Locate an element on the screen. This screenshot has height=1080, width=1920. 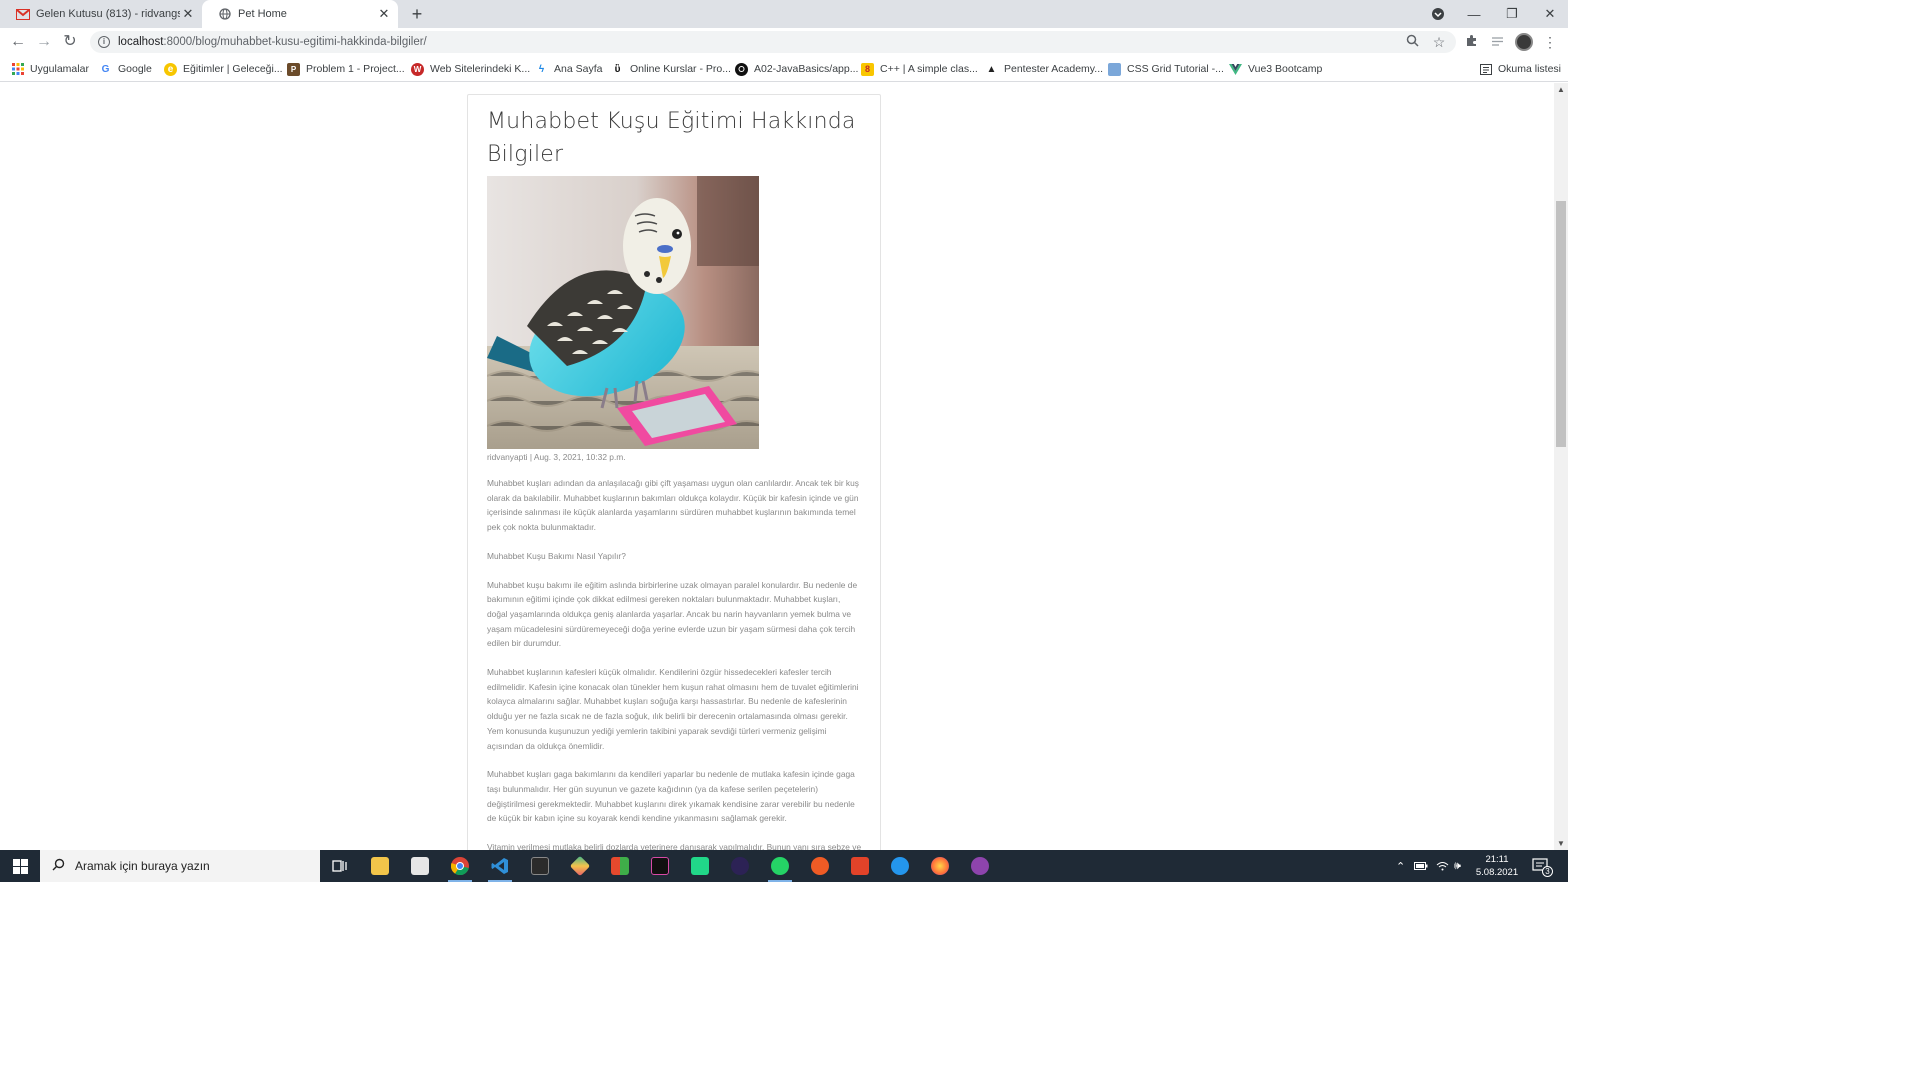
taskbar-app-eclipse is located at coordinates (740, 866).